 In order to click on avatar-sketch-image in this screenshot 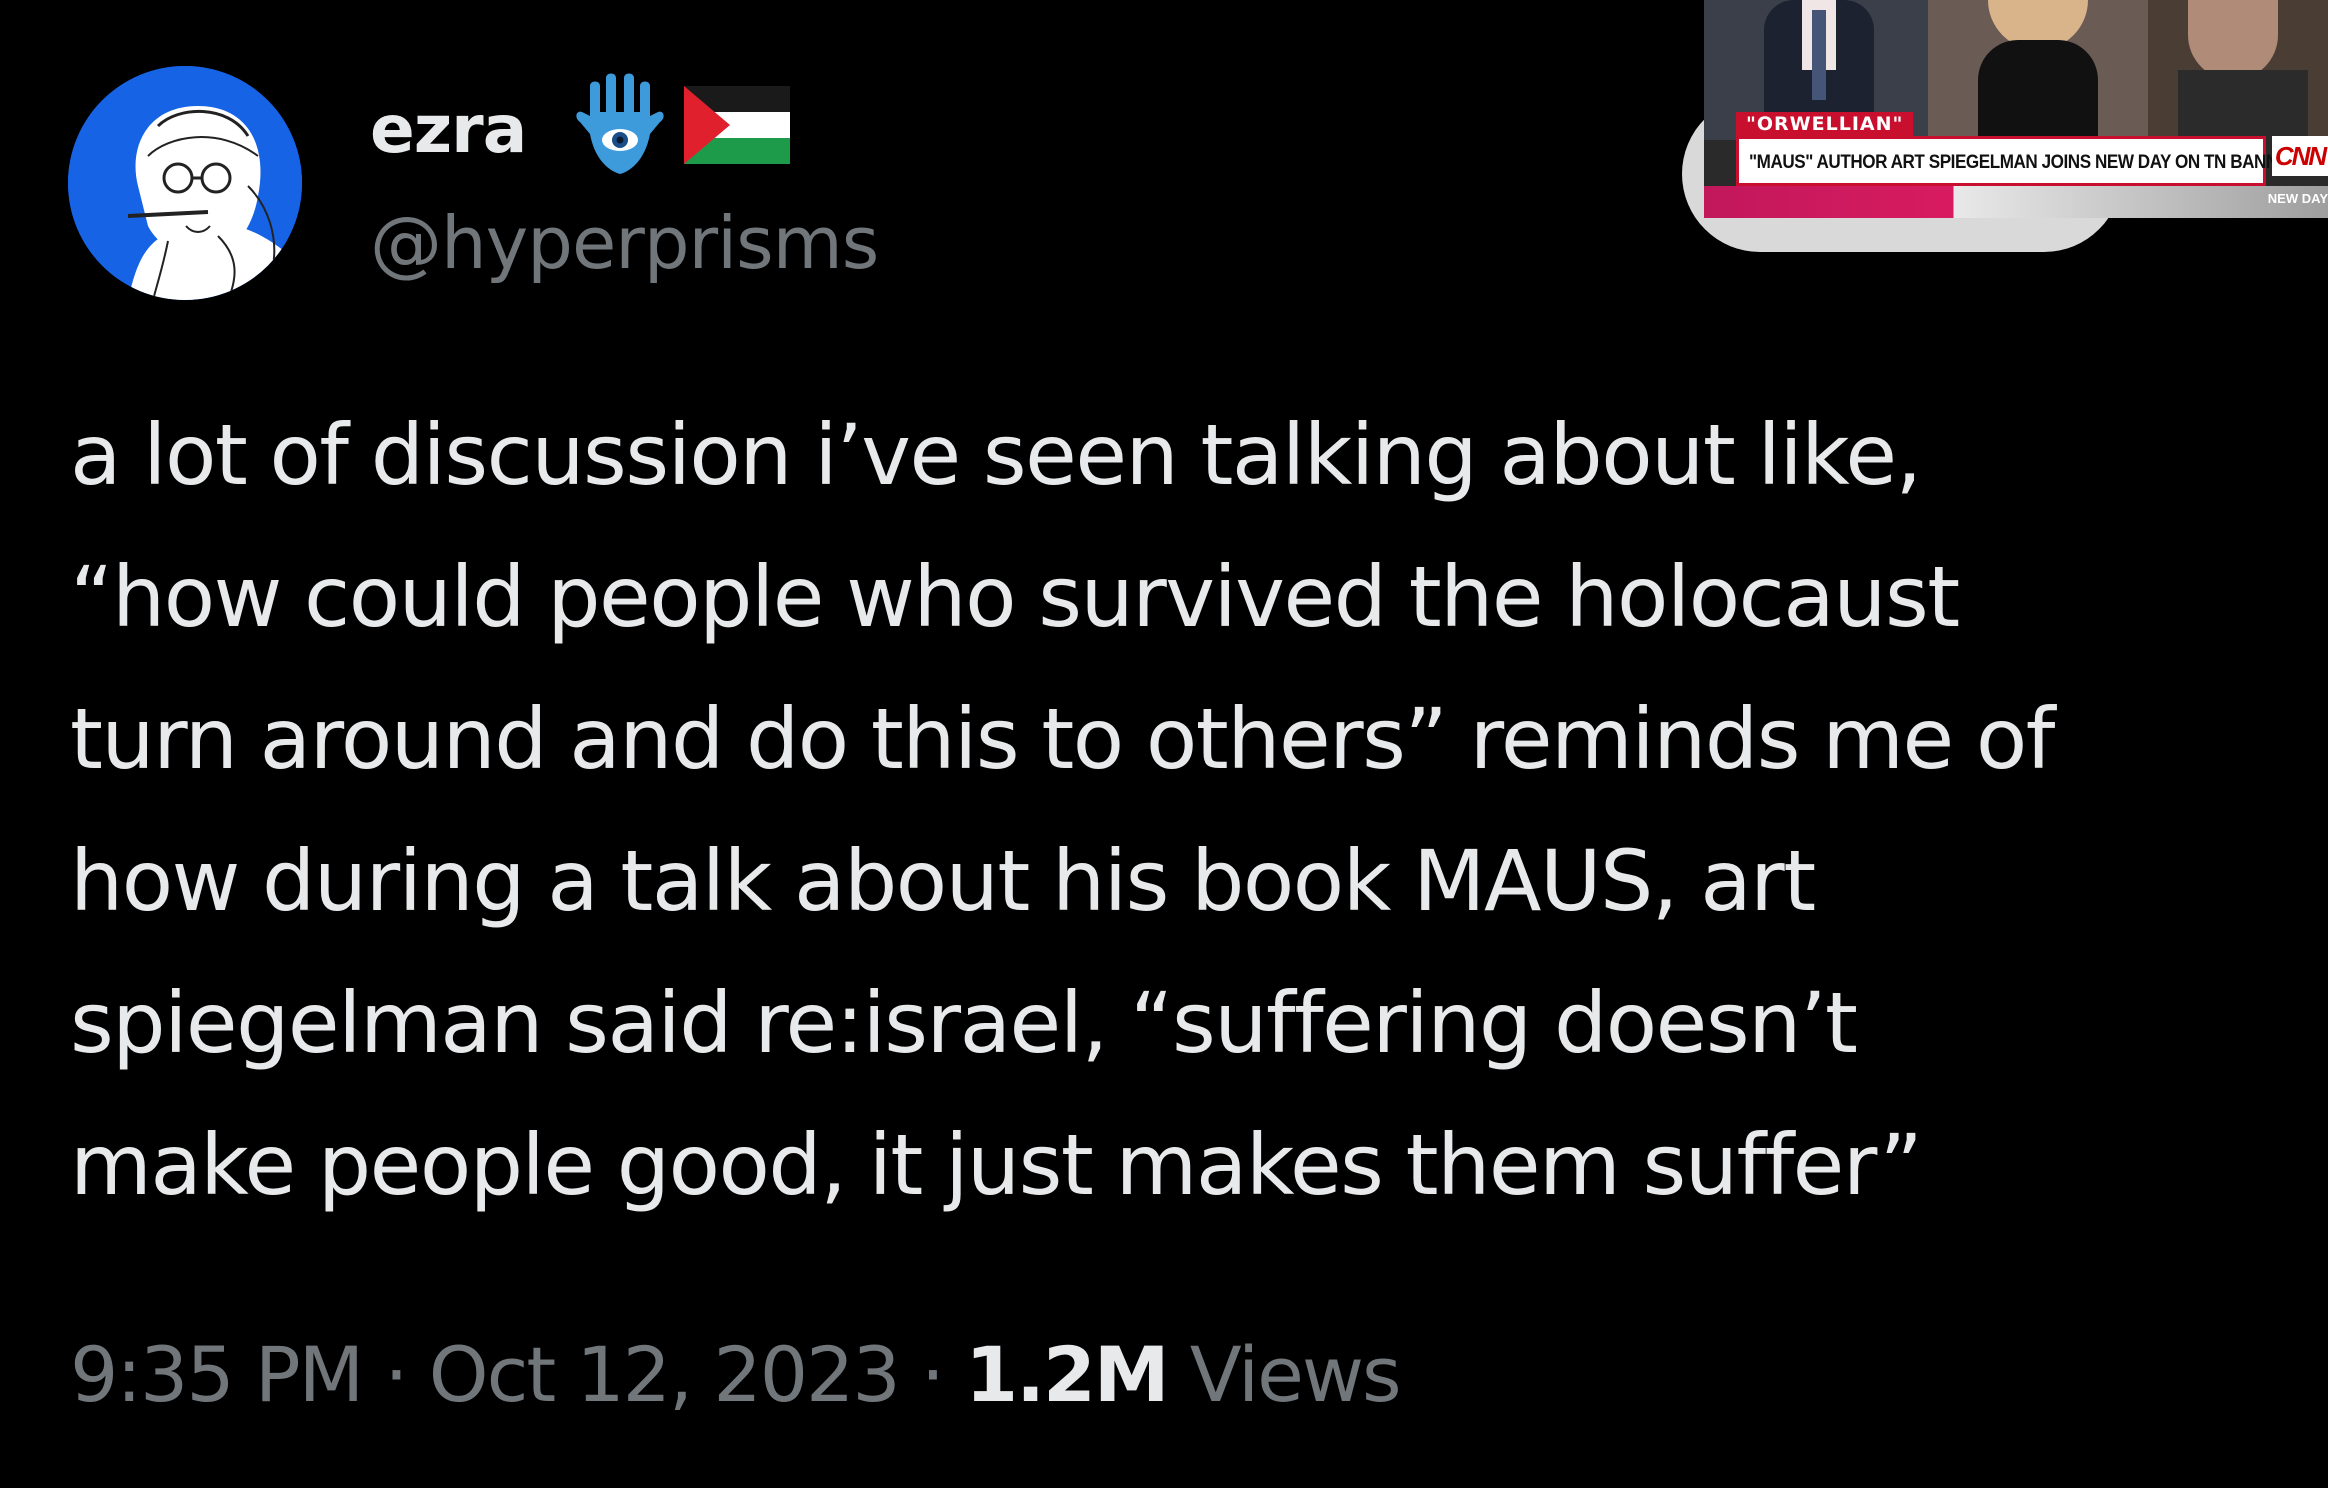, I will do `click(185, 183)`.